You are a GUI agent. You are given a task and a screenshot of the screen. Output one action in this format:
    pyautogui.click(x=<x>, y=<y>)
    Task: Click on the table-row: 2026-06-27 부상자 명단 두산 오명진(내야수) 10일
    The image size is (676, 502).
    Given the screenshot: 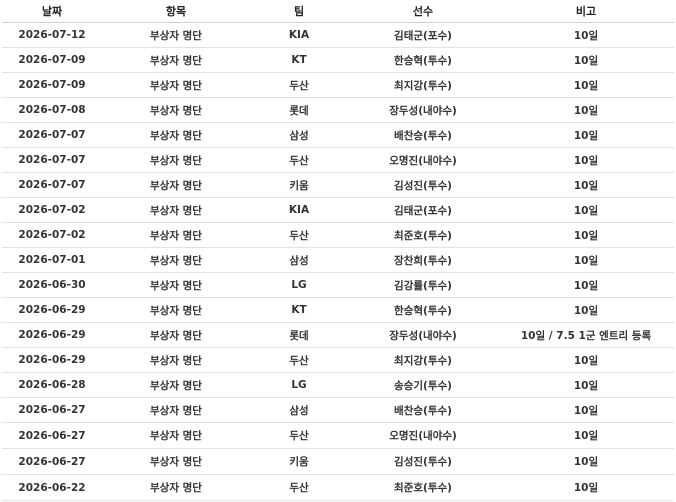 What is the action you would take?
    pyautogui.click(x=338, y=435)
    